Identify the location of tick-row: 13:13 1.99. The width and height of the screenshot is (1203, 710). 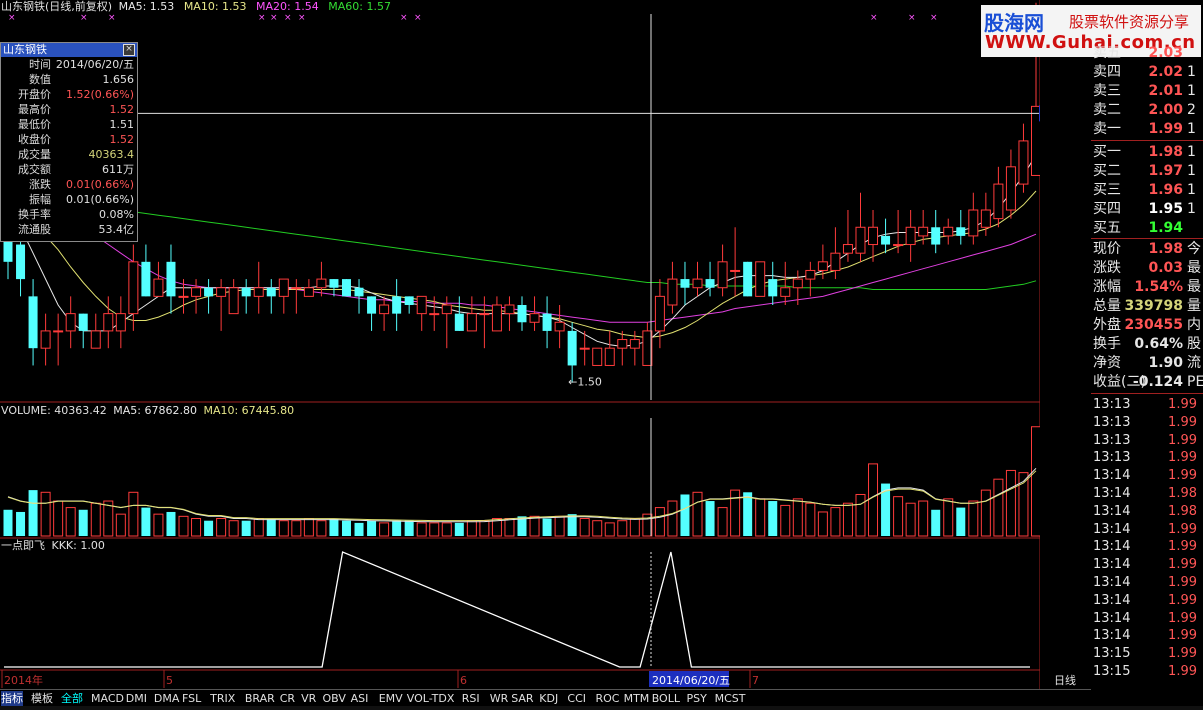
(1147, 441).